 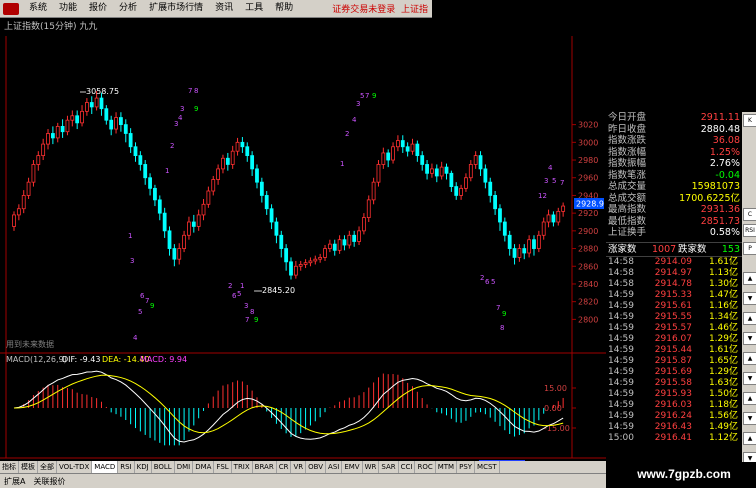 What do you see at coordinates (749, 230) in the screenshot?
I see `toolbar-button-rsi: RSI` at bounding box center [749, 230].